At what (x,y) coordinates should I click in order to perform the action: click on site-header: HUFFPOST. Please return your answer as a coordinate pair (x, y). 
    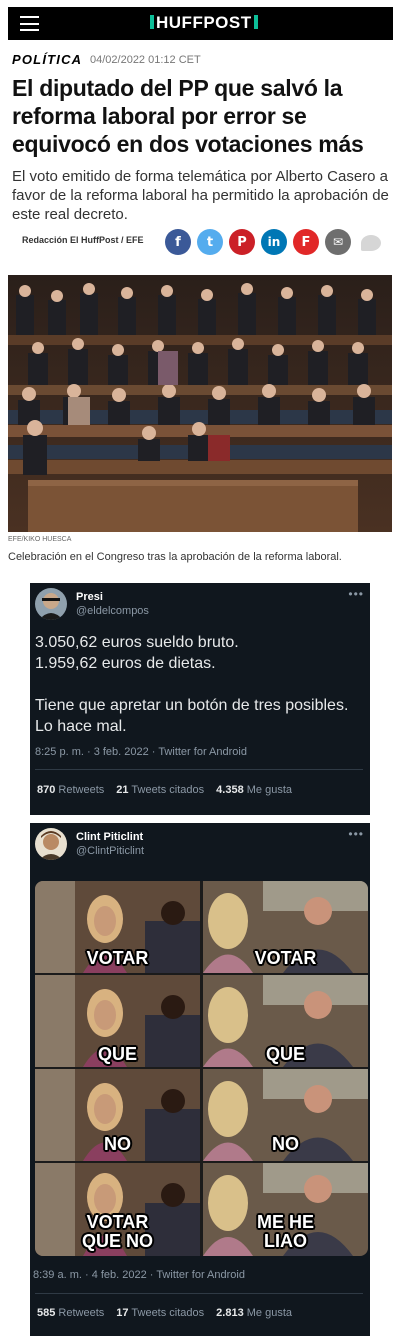
    Looking at the image, I should click on (200, 23).